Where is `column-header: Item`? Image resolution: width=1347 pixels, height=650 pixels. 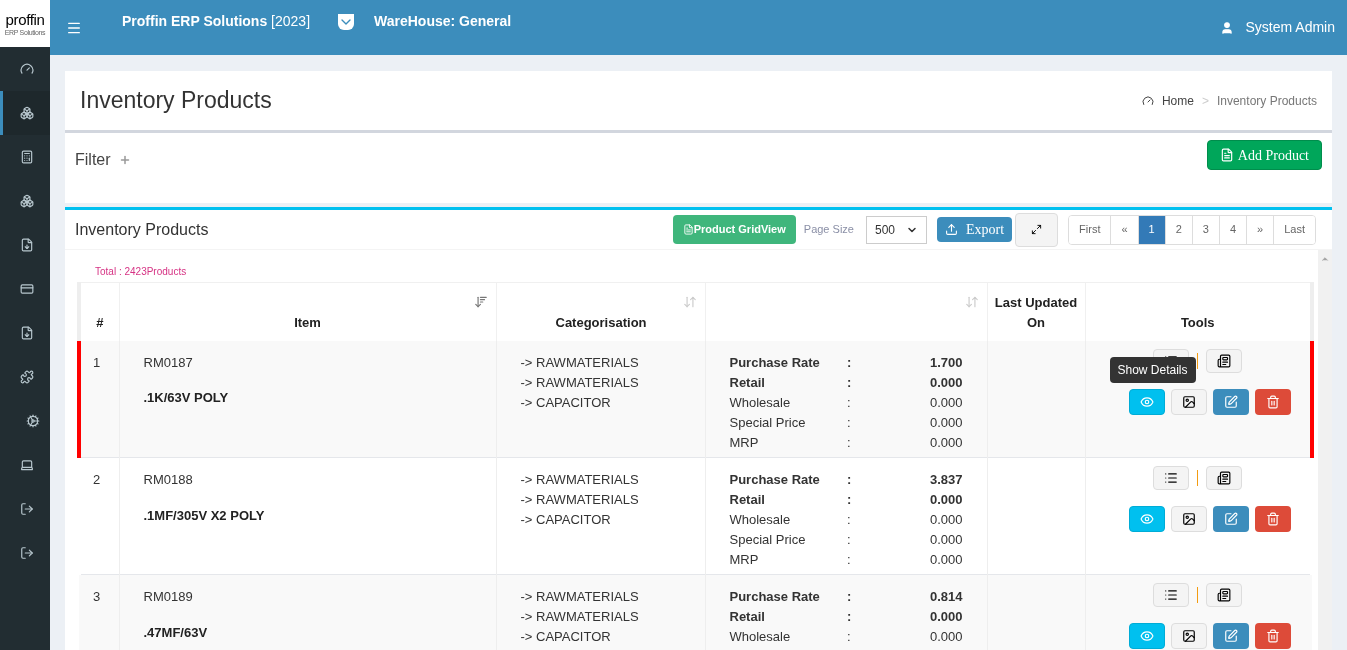 column-header: Item is located at coordinates (307, 322).